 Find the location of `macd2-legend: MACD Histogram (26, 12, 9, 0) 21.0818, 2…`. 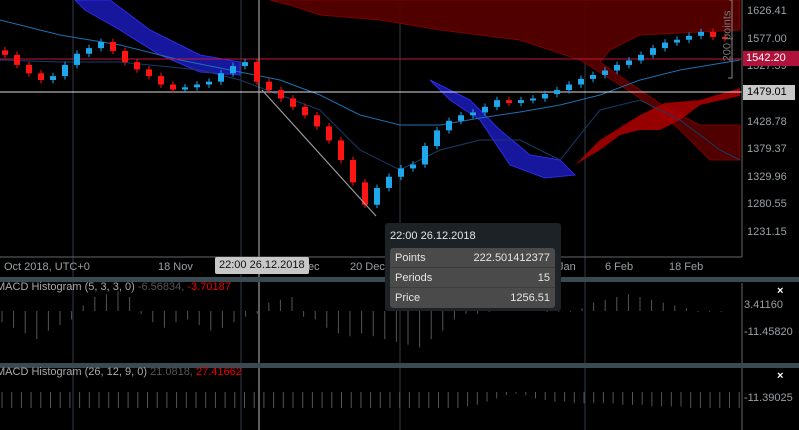

macd2-legend: MACD Histogram (26, 12, 9, 0) 21.0818, 2… is located at coordinates (121, 372).